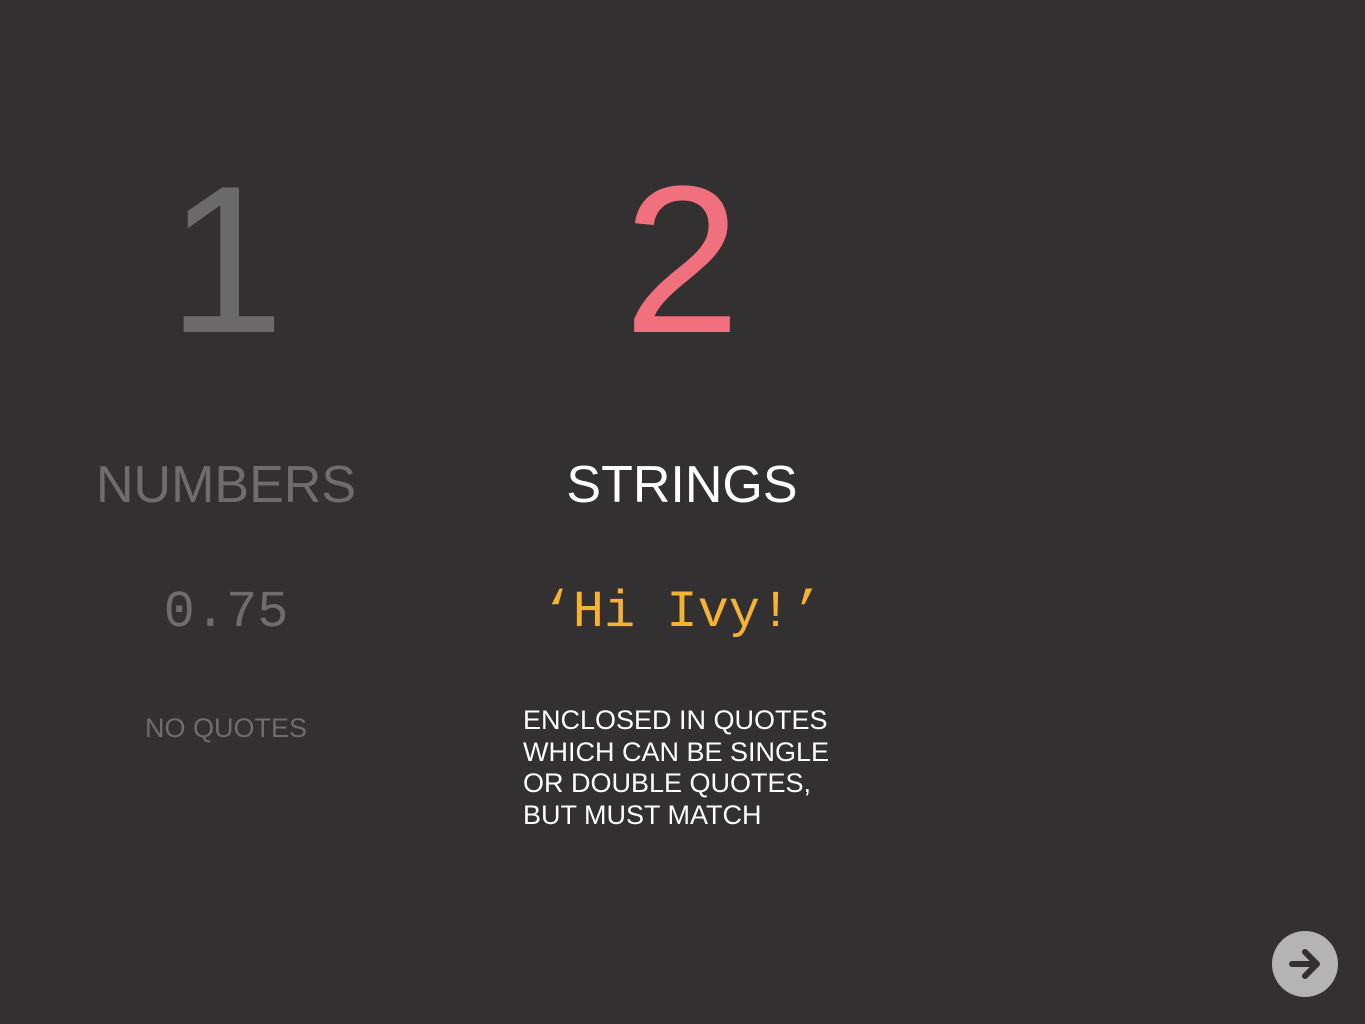  What do you see at coordinates (226, 612) in the screenshot?
I see `code-example: 0.75` at bounding box center [226, 612].